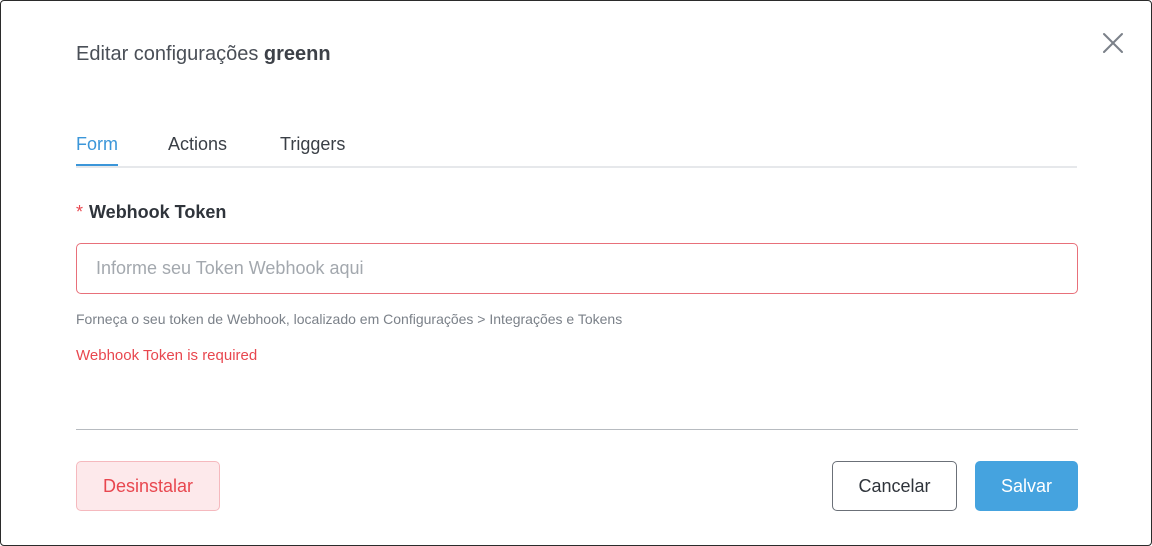 The height and width of the screenshot is (546, 1152). I want to click on close-button, so click(1113, 43).